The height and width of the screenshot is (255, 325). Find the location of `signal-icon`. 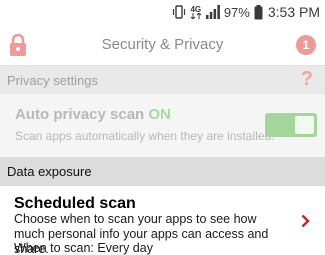

signal-icon is located at coordinates (212, 12).